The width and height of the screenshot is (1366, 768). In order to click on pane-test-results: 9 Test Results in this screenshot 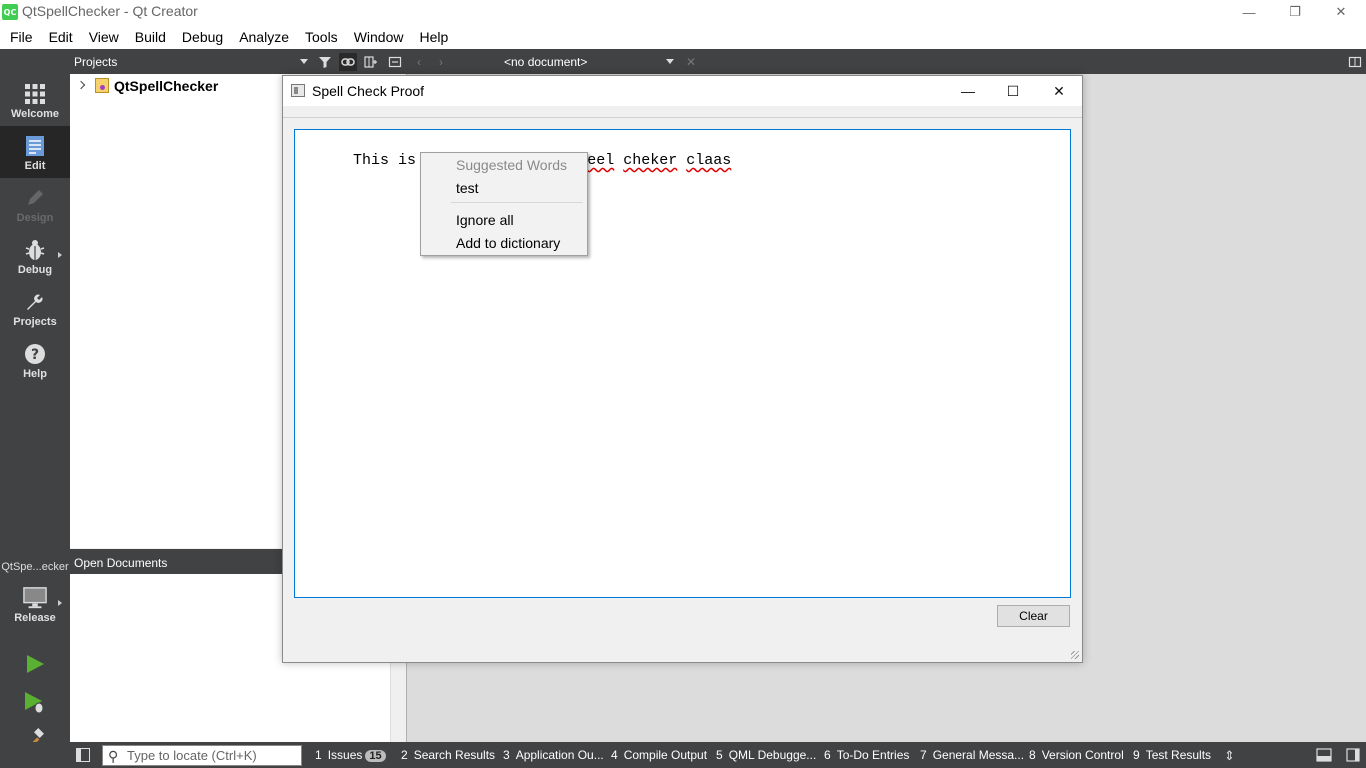, I will do `click(1172, 755)`.